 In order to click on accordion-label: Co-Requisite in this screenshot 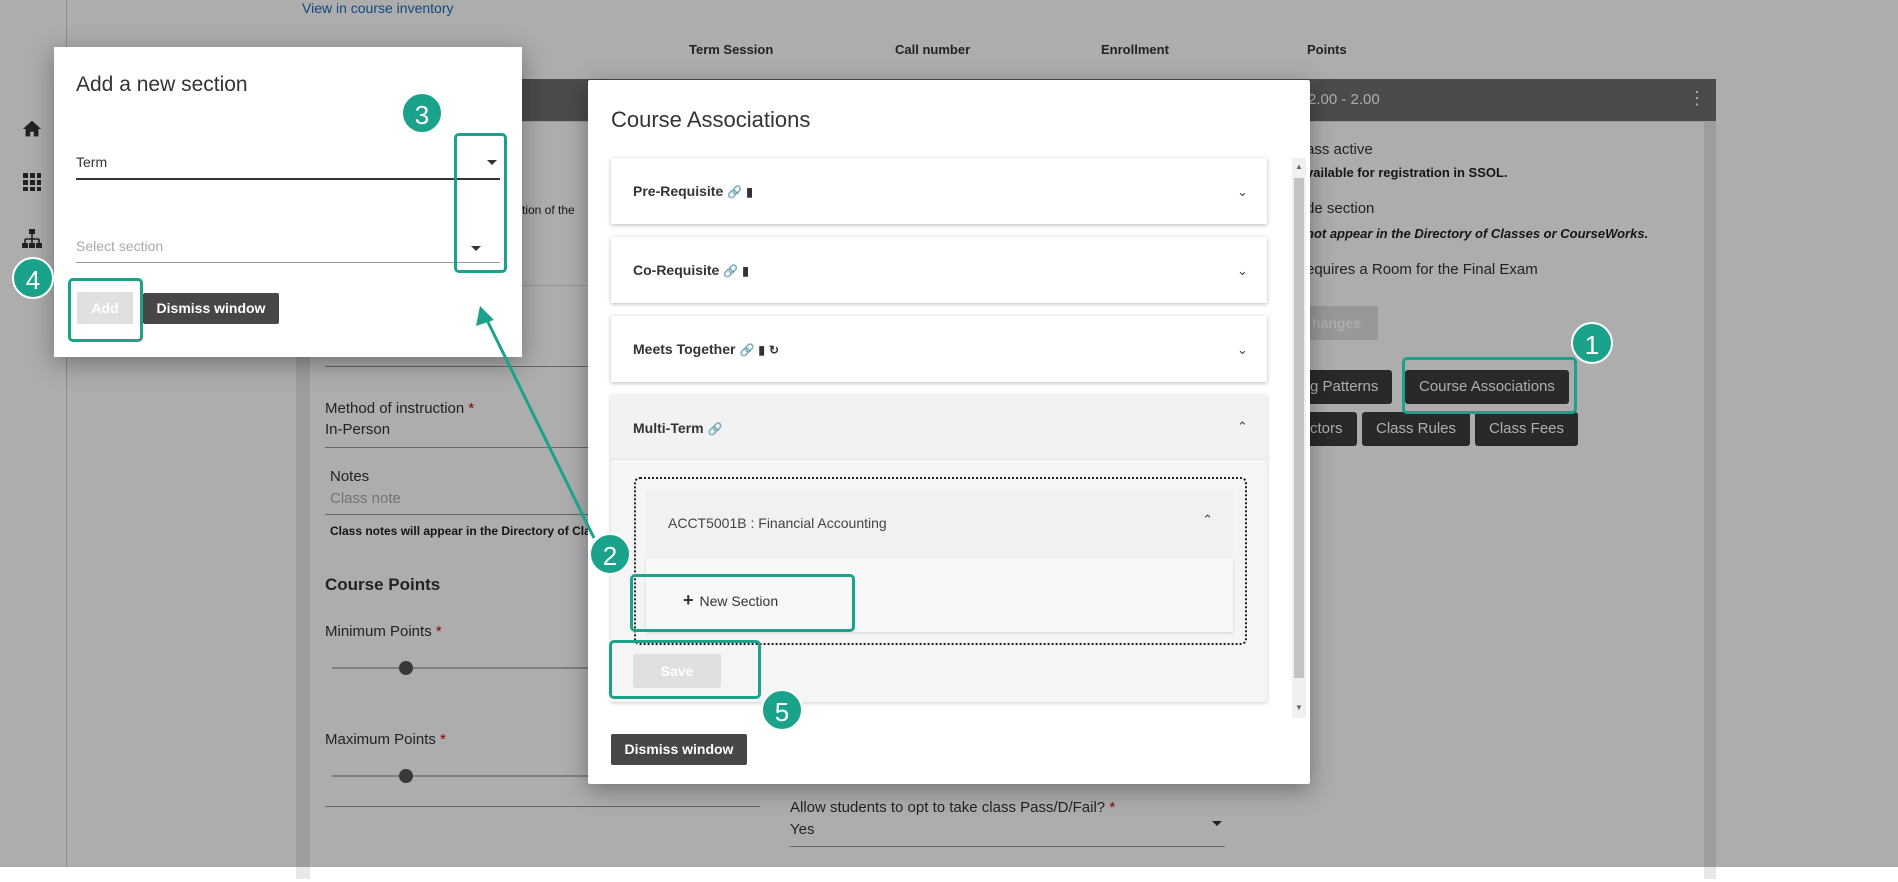, I will do `click(676, 270)`.